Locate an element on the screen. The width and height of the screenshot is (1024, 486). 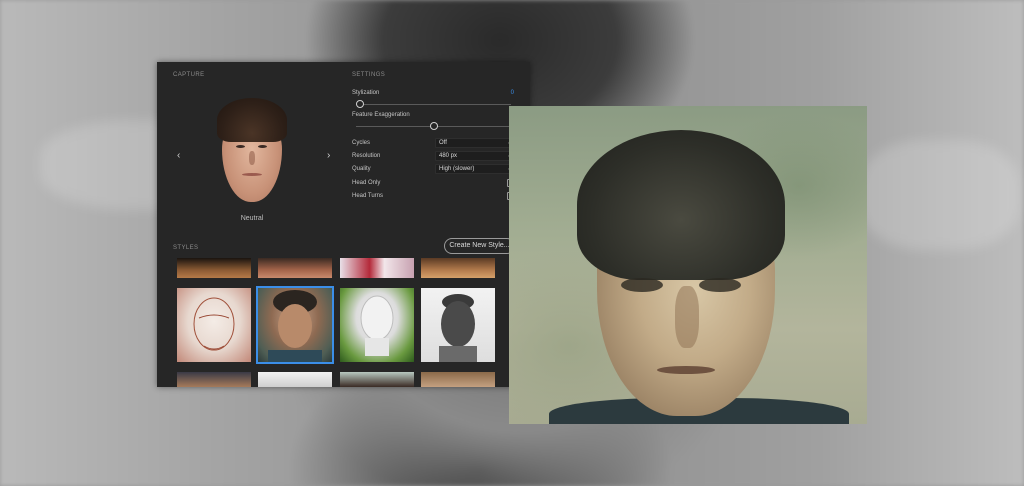
expression-label: Neutral is located at coordinates (252, 218).